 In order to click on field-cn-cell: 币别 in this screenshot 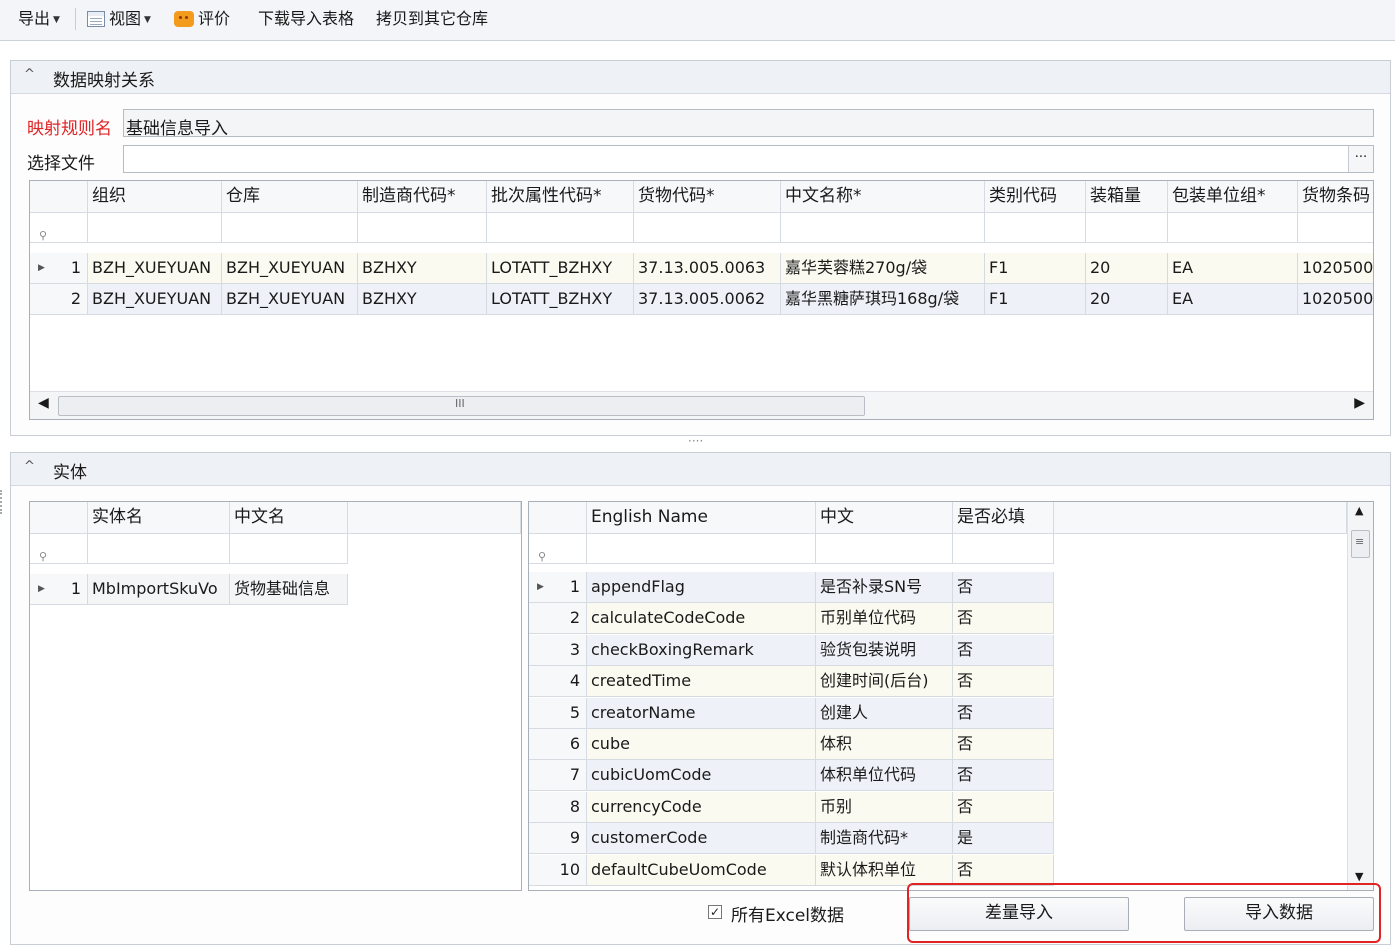, I will do `click(884, 807)`.